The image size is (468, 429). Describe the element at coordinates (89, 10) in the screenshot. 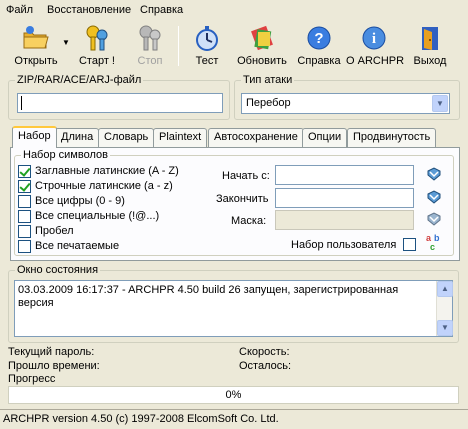

I see `menu-recovery: Восстановление` at that location.